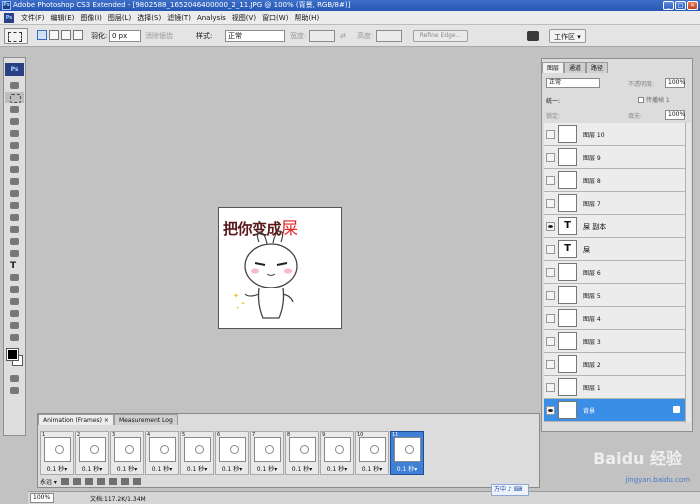 Image resolution: width=700 pixels, height=504 pixels. I want to click on menu-window: 窗口(W), so click(275, 18).